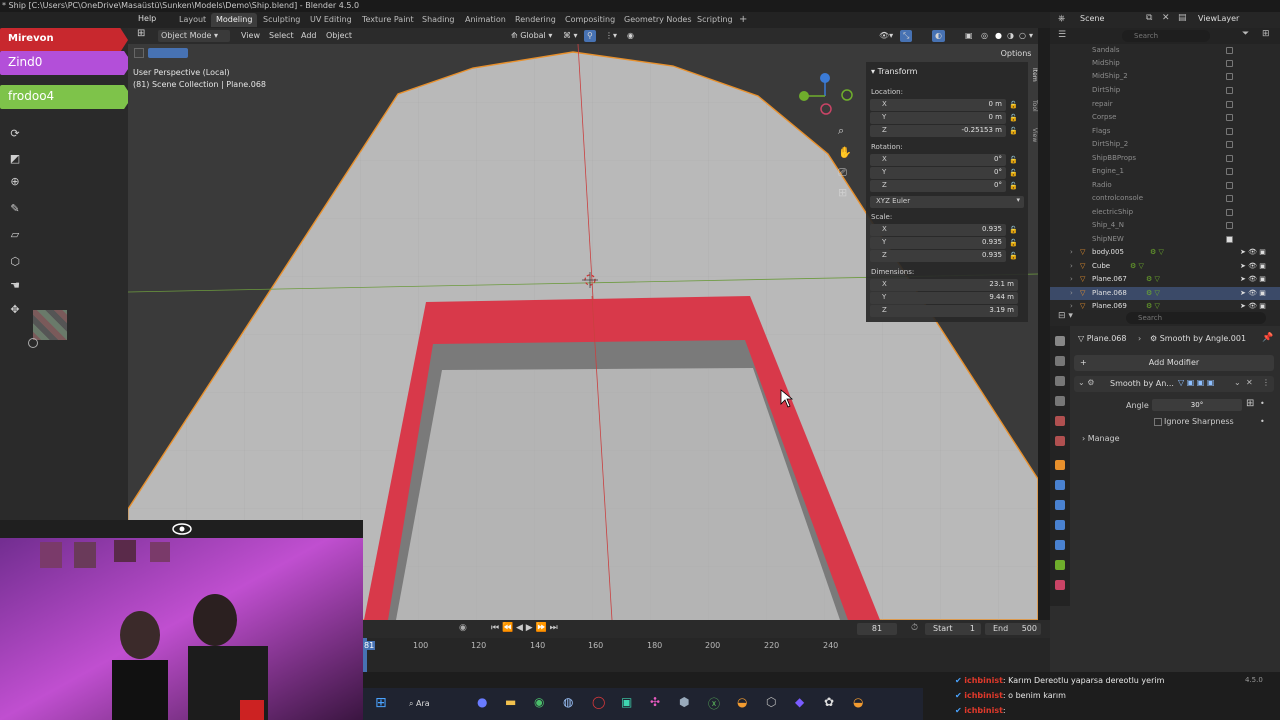  Describe the element at coordinates (1060, 545) in the screenshot. I see `constraints-tab-icon` at that location.